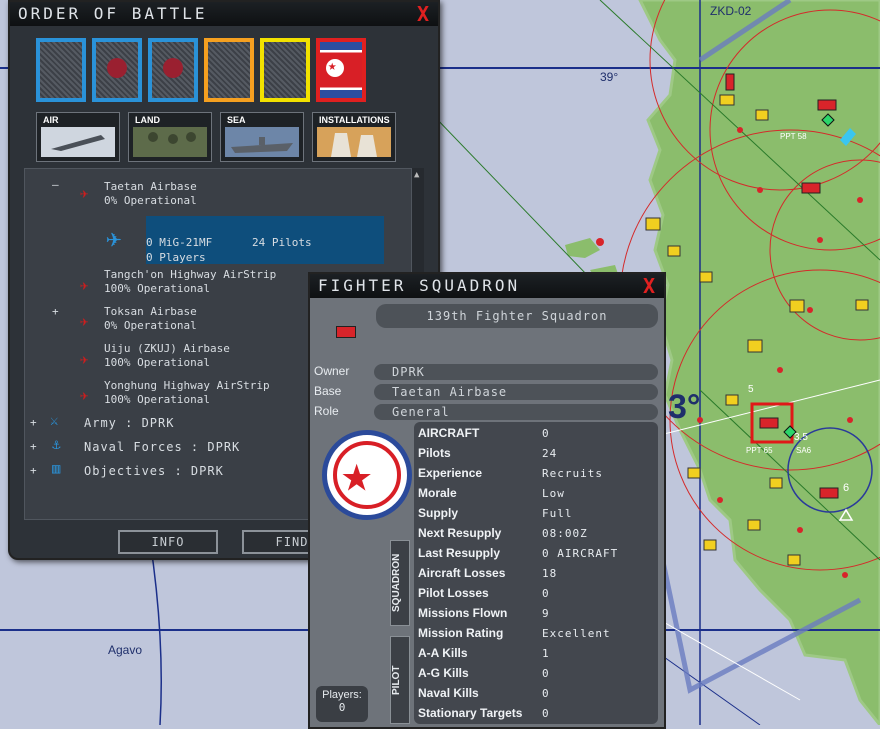  What do you see at coordinates (167, 356) in the screenshot?
I see `tree-item-uiju: Uiju (ZKUJ) Airbase 100% Operational` at bounding box center [167, 356].